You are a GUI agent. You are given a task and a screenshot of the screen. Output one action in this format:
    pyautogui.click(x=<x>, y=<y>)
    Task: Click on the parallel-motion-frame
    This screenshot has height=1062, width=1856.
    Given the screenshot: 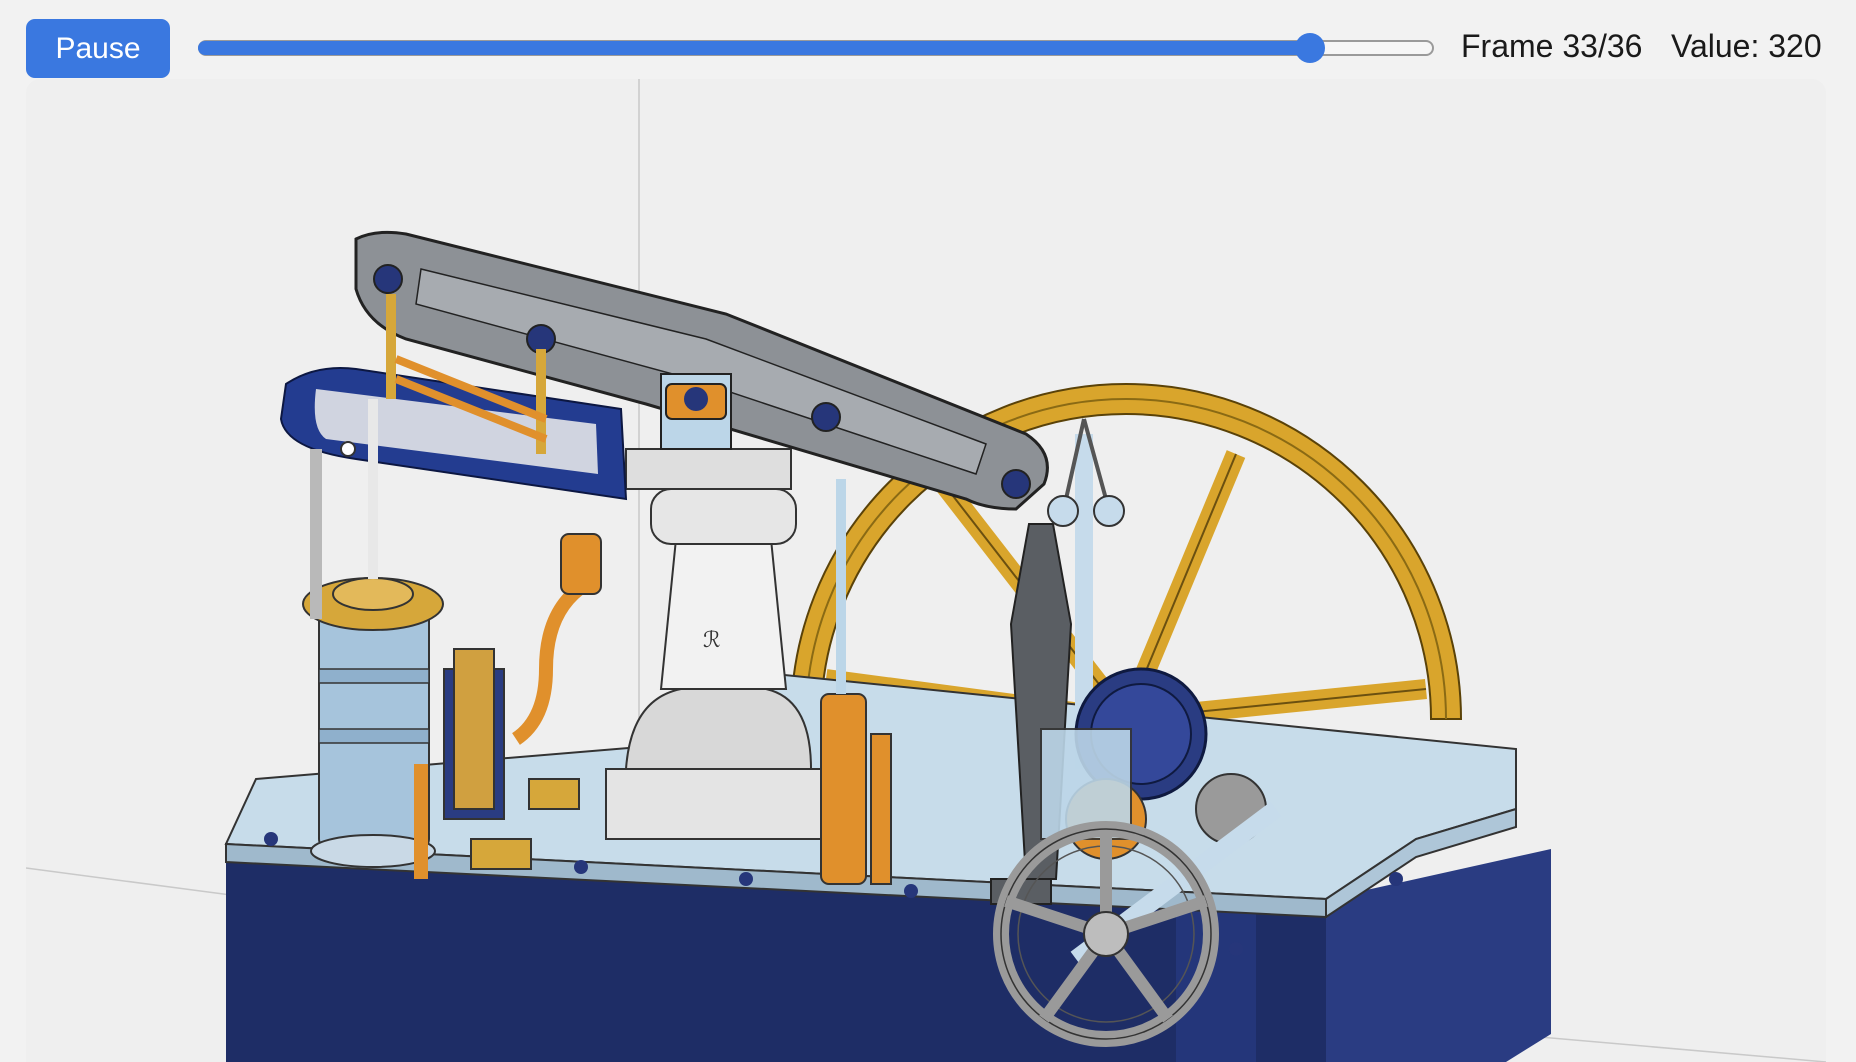 What is the action you would take?
    pyautogui.click(x=453, y=434)
    